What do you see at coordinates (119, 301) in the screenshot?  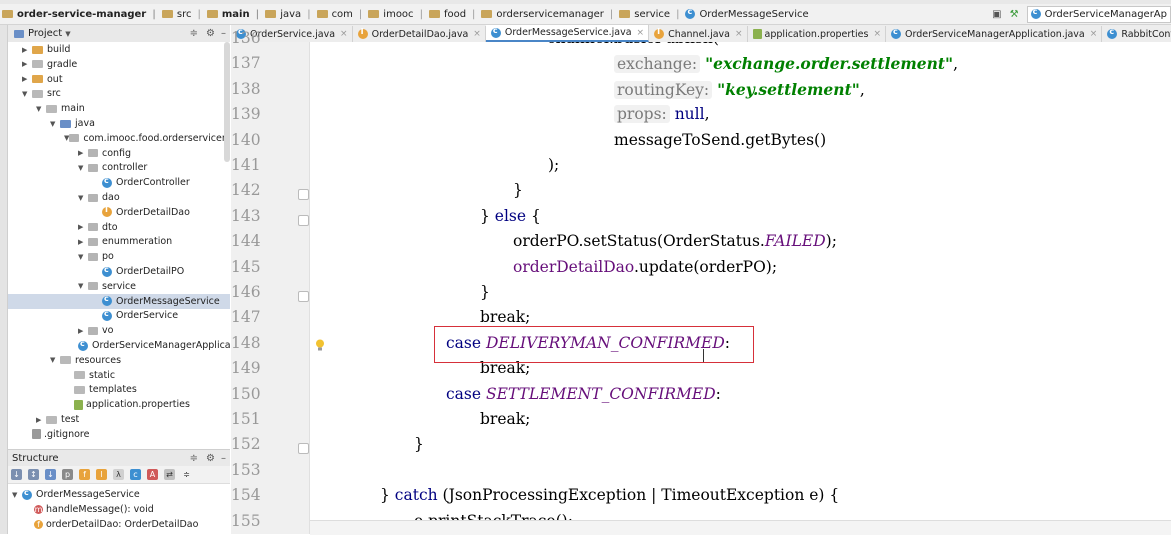 I see `tree-item: OrderMessageService` at bounding box center [119, 301].